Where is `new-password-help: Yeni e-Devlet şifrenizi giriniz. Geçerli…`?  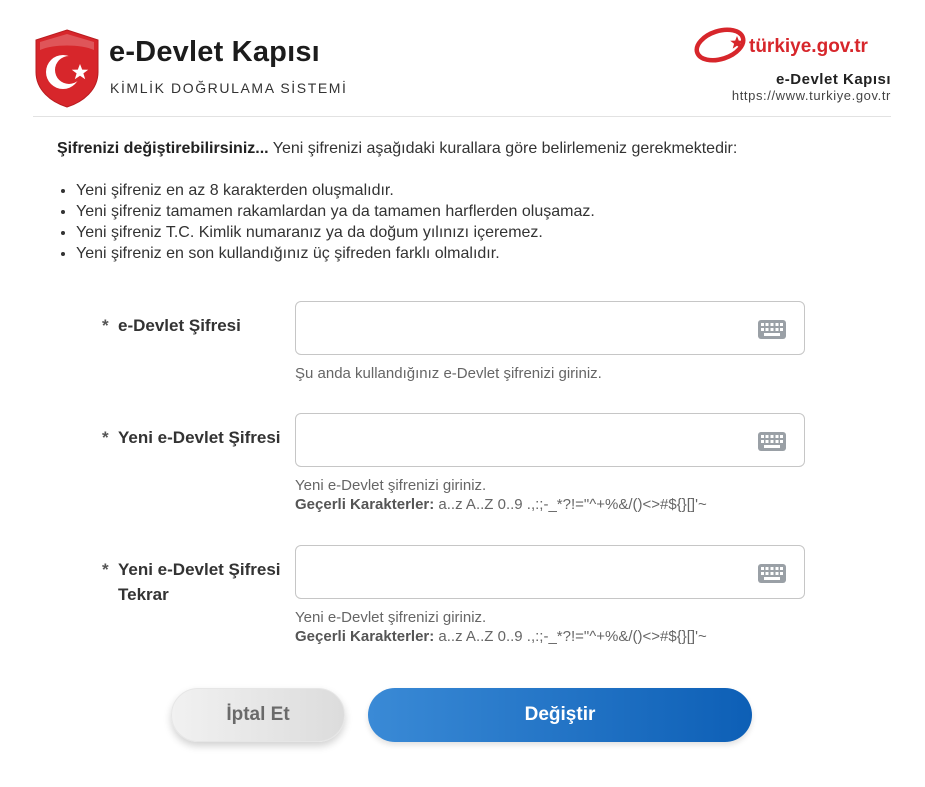 new-password-help: Yeni e-Devlet şifrenizi giriniz. Geçerli… is located at coordinates (501, 495).